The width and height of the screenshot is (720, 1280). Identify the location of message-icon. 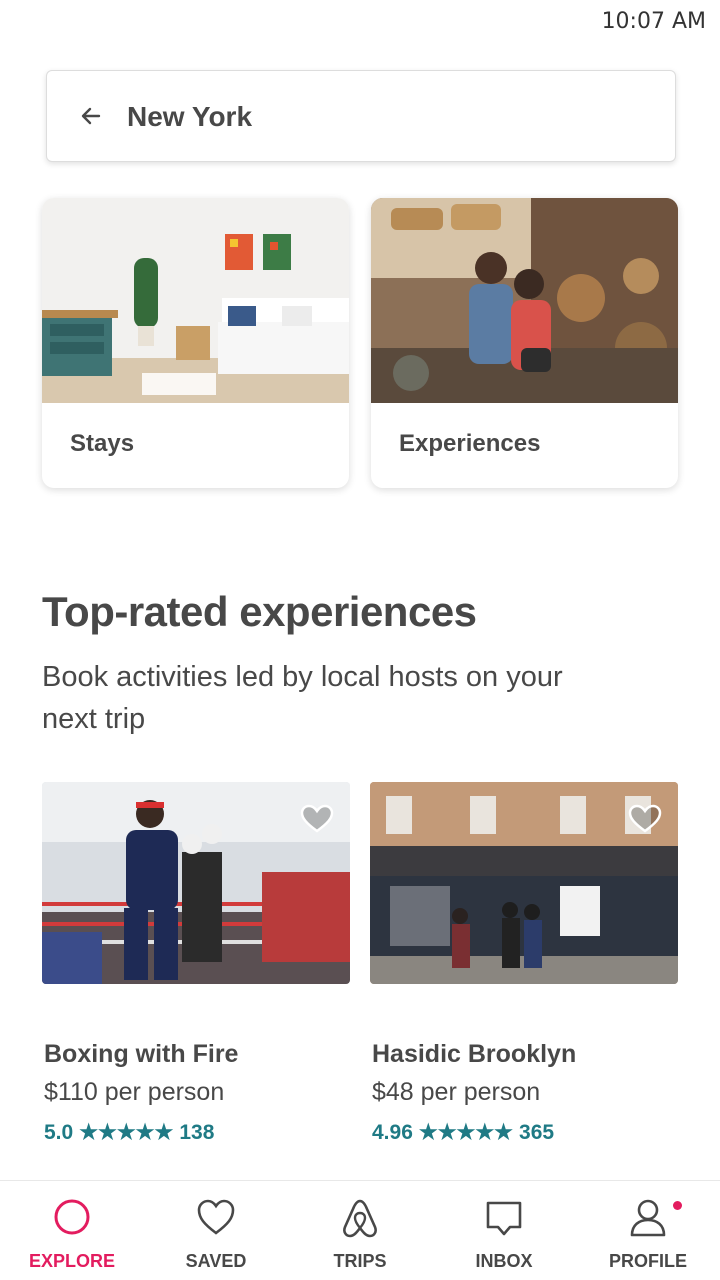
(504, 1218).